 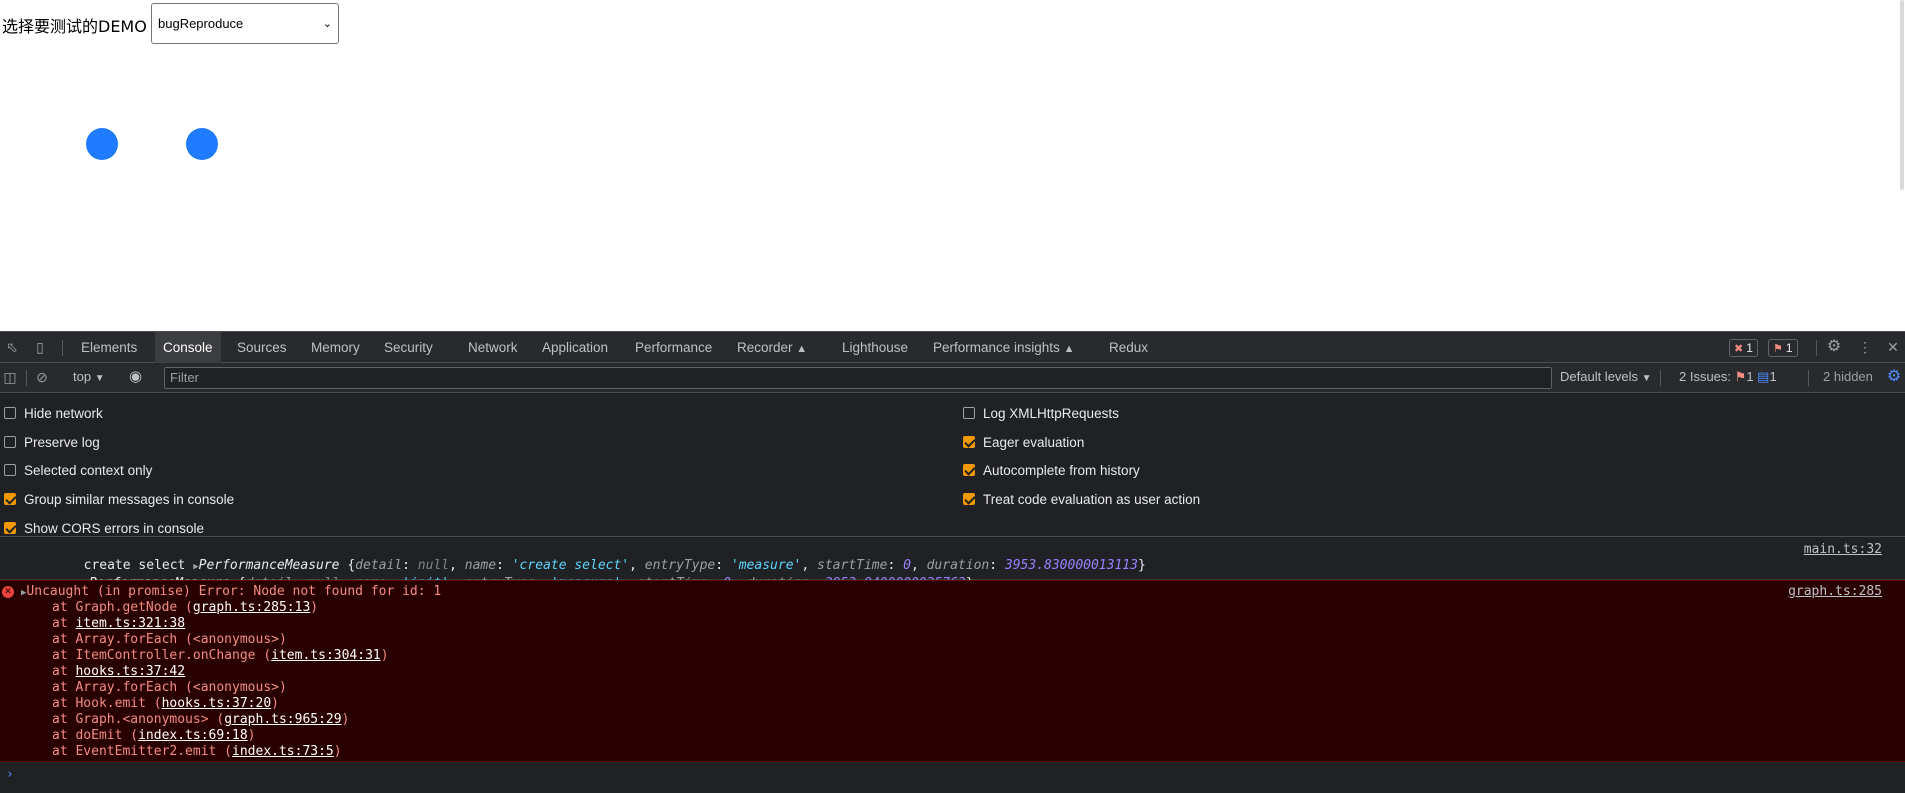 I want to click on sidebar-toggle-icon: ◫, so click(x=10, y=377).